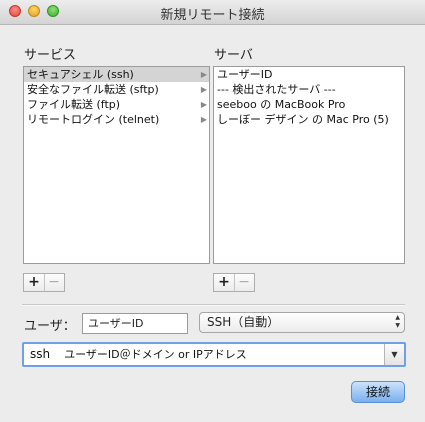 Image resolution: width=425 pixels, height=422 pixels. What do you see at coordinates (34, 282) in the screenshot?
I see `add-service-button: +` at bounding box center [34, 282].